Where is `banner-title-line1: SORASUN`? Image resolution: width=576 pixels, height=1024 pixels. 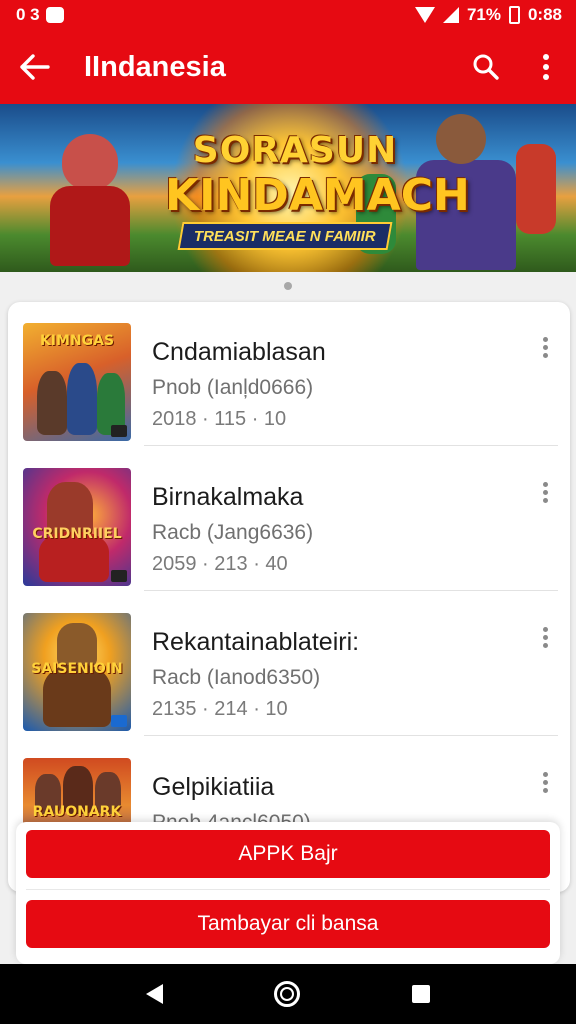 banner-title-line1: SORASUN is located at coordinates (295, 150).